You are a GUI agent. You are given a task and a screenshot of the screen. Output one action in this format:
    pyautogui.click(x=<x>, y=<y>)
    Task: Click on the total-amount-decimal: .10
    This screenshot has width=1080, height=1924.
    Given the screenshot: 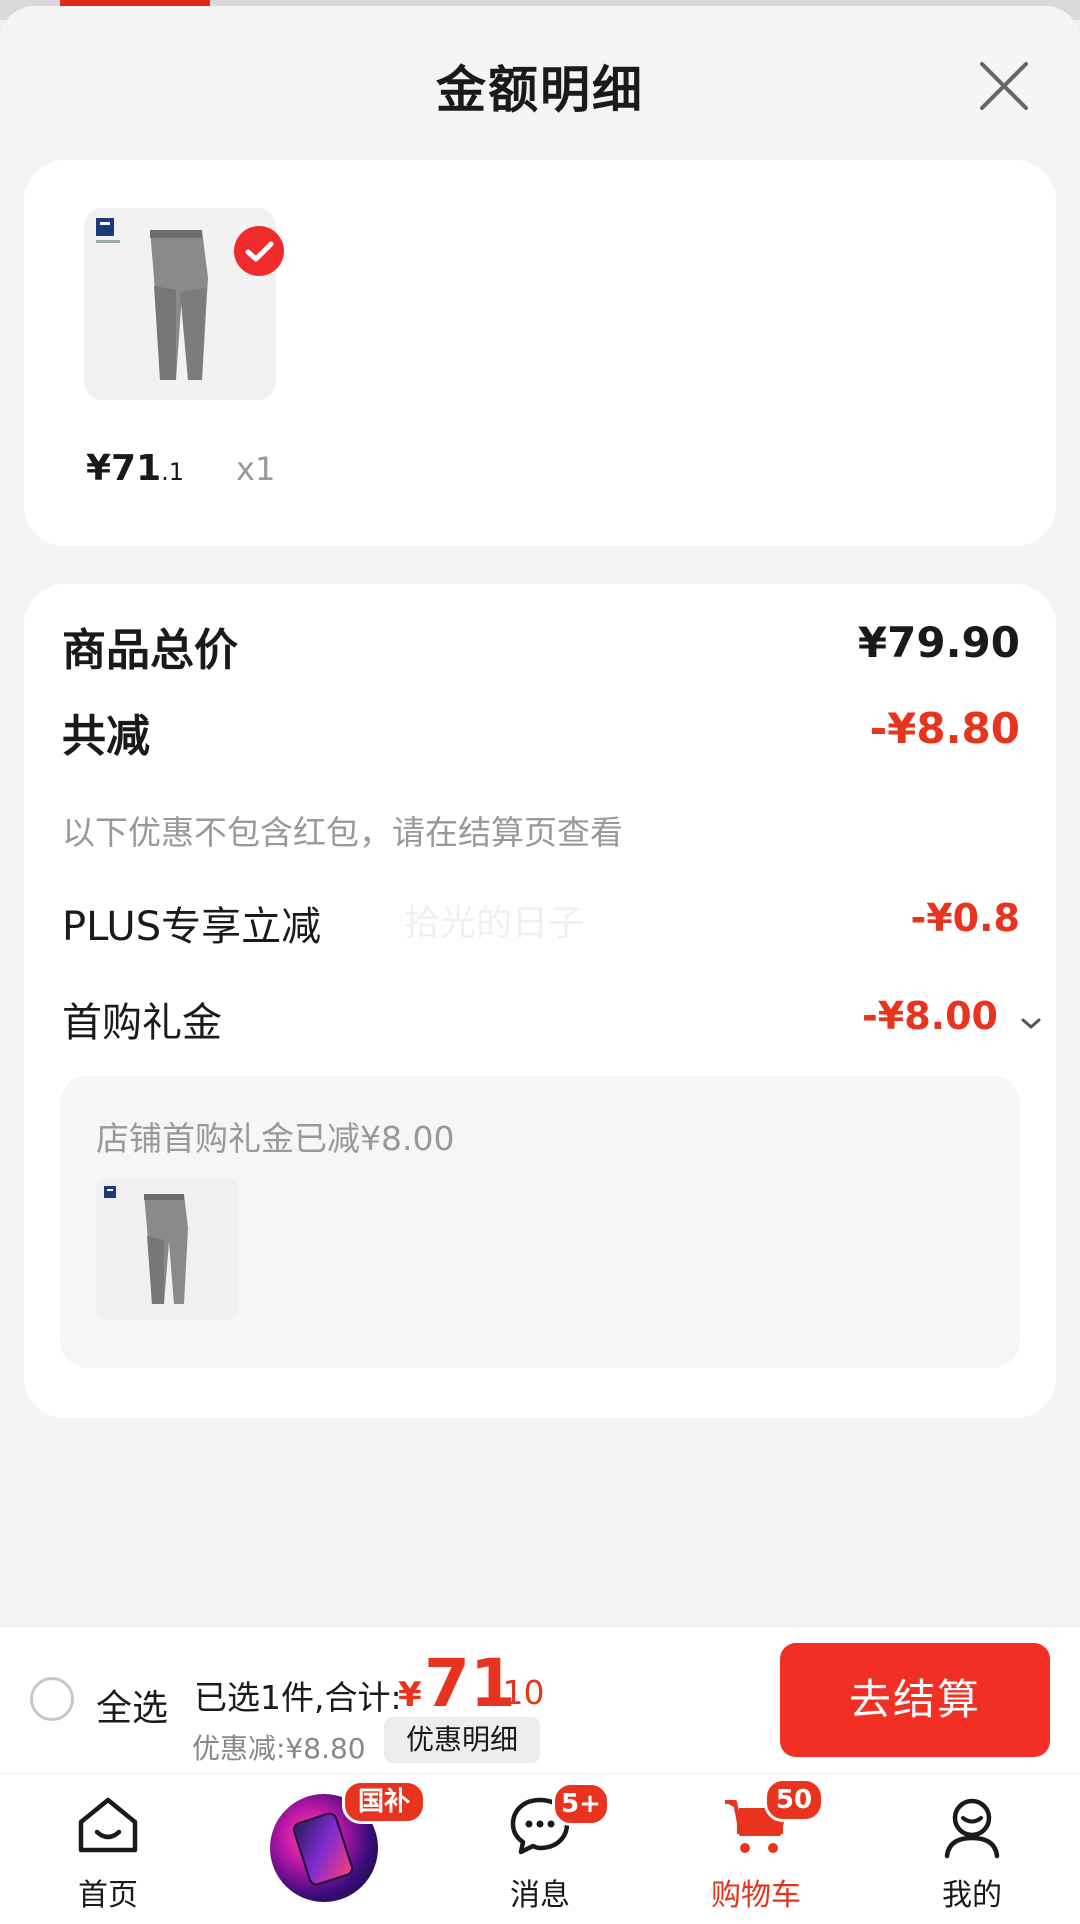 What is the action you would take?
    pyautogui.click(x=518, y=1692)
    